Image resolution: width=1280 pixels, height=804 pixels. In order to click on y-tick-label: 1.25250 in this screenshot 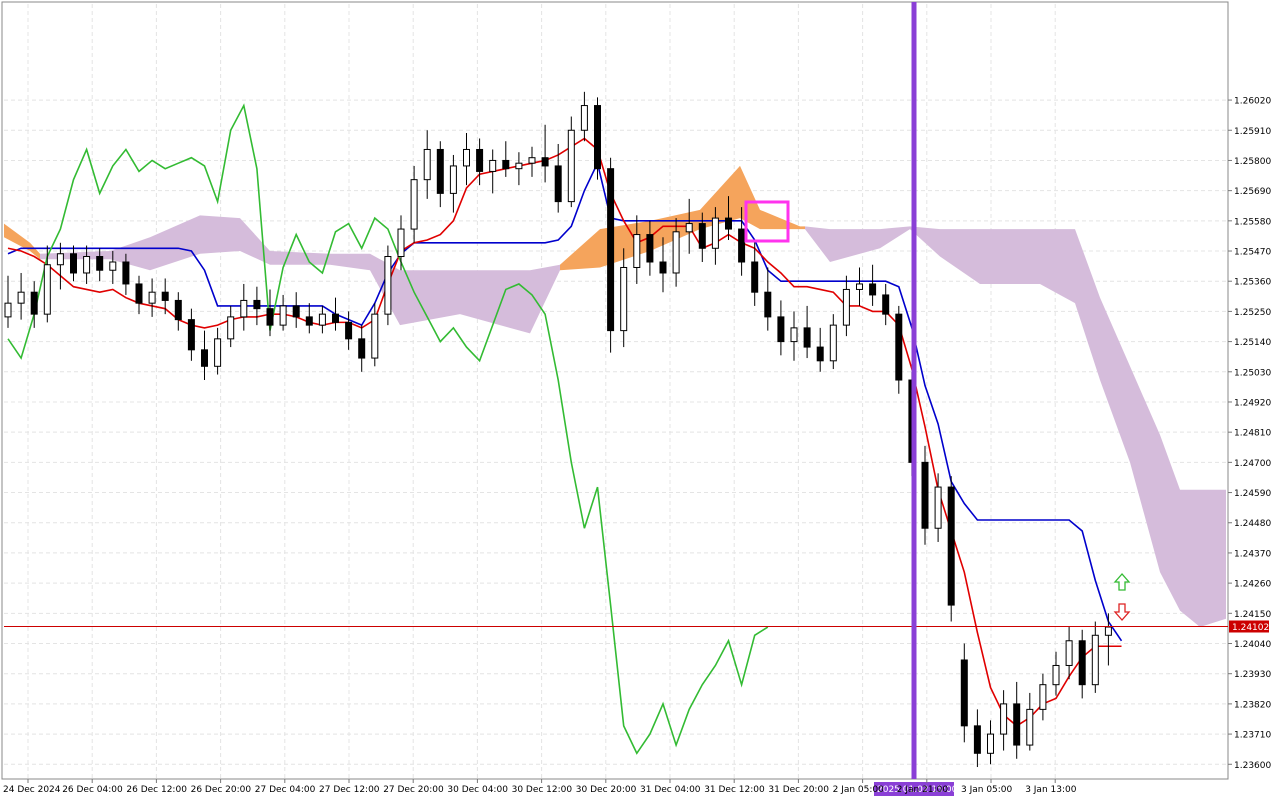, I will do `click(1252, 313)`.